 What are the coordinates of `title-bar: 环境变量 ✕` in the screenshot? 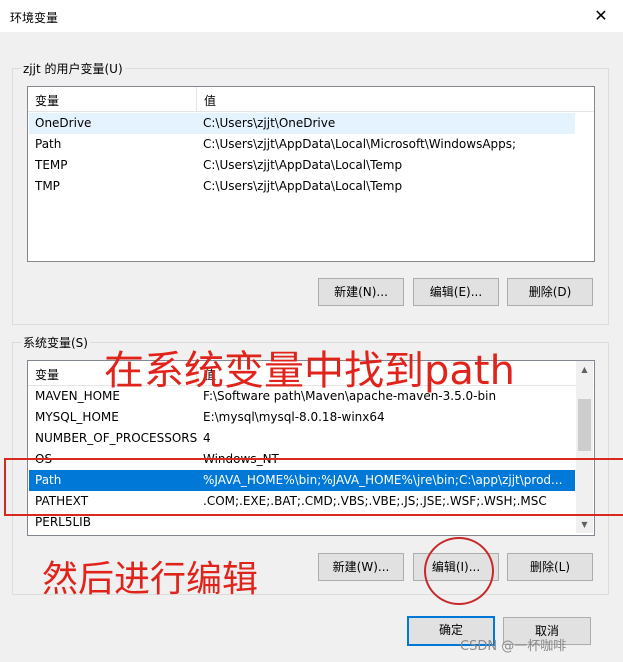 It's located at (311, 16).